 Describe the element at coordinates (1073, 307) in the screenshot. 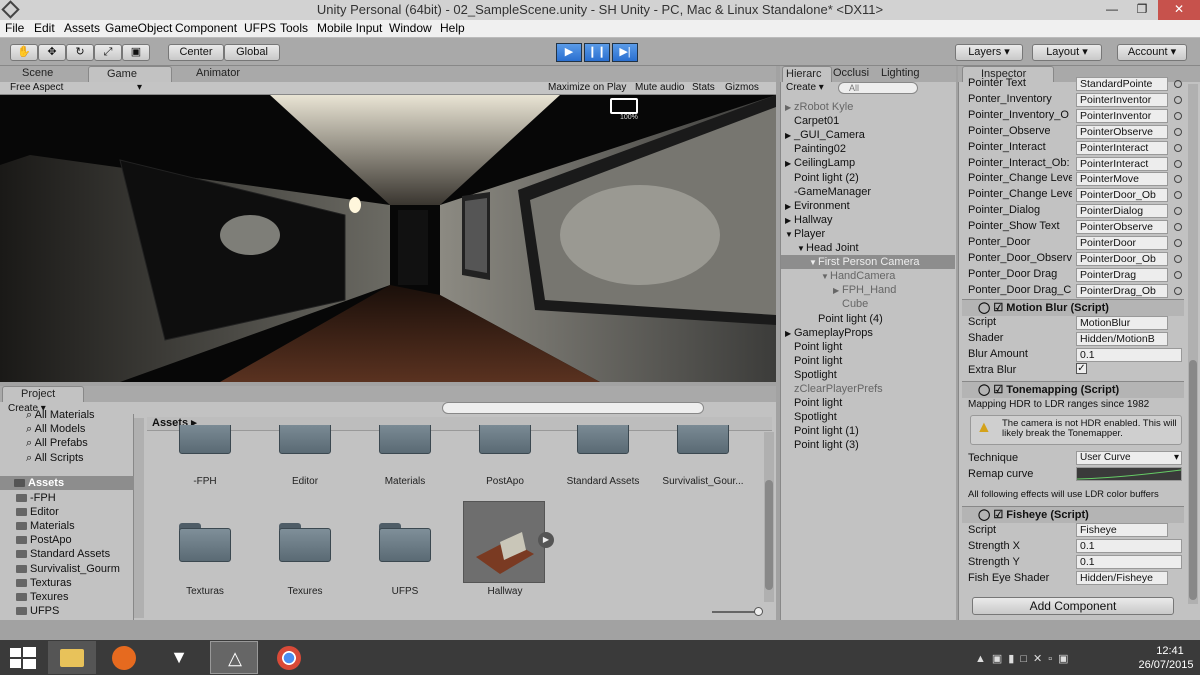

I see `motion-blur-header: ◯ ☑ Motion Blur (Script)` at that location.